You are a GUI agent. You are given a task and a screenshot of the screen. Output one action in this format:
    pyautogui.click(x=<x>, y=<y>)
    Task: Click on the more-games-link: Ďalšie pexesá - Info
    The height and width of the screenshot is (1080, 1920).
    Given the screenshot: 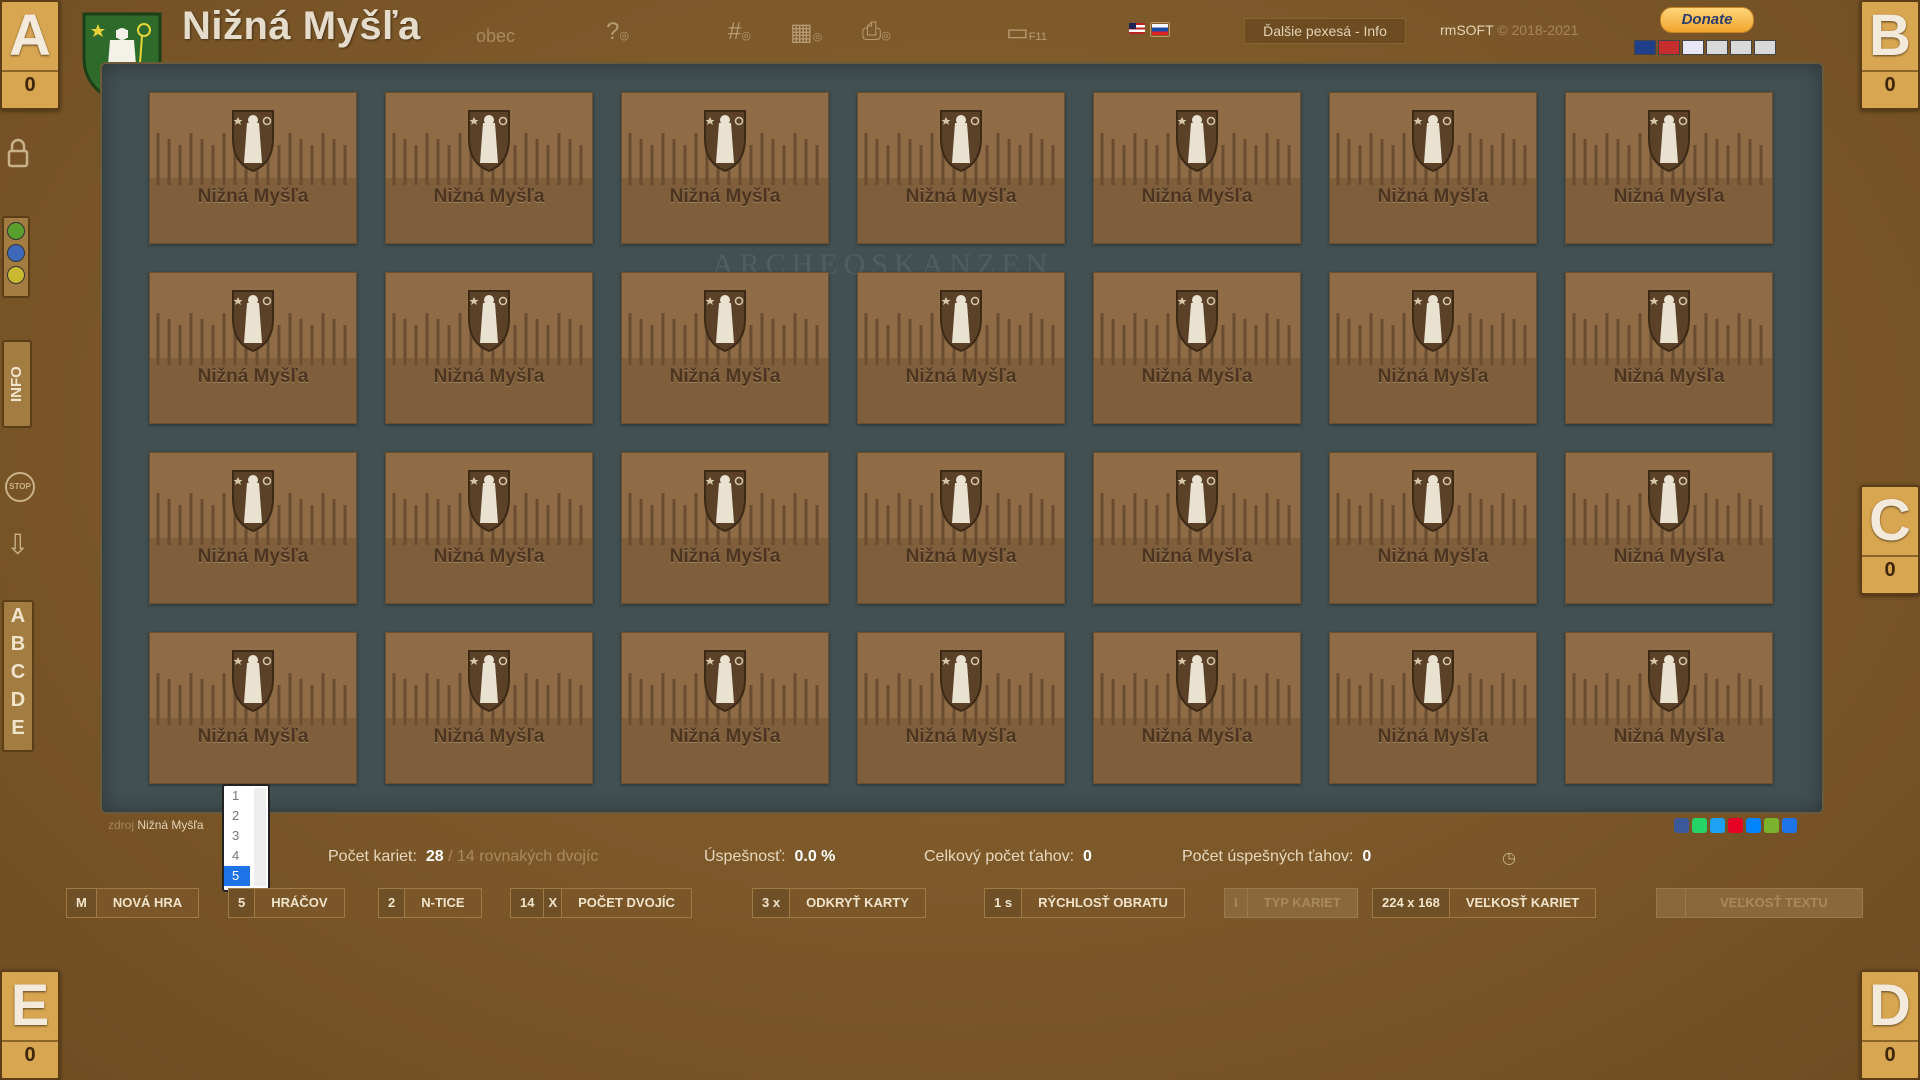 What is the action you would take?
    pyautogui.click(x=1325, y=31)
    